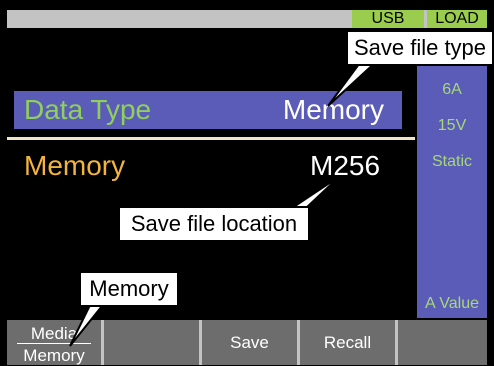 This screenshot has height=366, width=494. What do you see at coordinates (208, 110) in the screenshot?
I see `data-type-row: Data Type Memory` at bounding box center [208, 110].